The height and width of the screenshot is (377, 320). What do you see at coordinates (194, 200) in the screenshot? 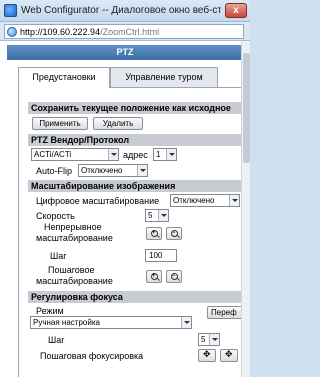
I see `digital-zoom-select-value: Отключено` at bounding box center [194, 200].